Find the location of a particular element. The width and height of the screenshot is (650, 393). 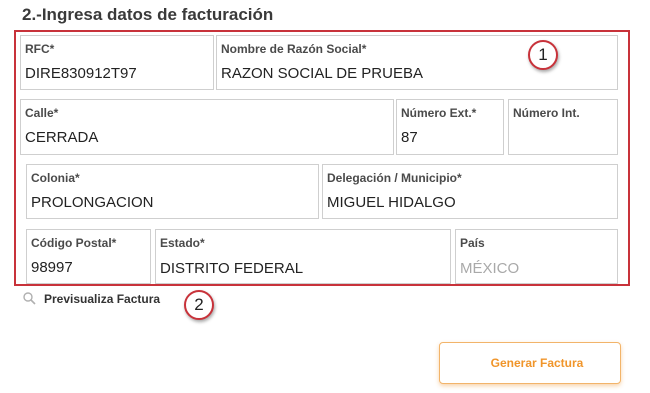

colonia-field: Colonia* PROLONGACION is located at coordinates (172, 191).